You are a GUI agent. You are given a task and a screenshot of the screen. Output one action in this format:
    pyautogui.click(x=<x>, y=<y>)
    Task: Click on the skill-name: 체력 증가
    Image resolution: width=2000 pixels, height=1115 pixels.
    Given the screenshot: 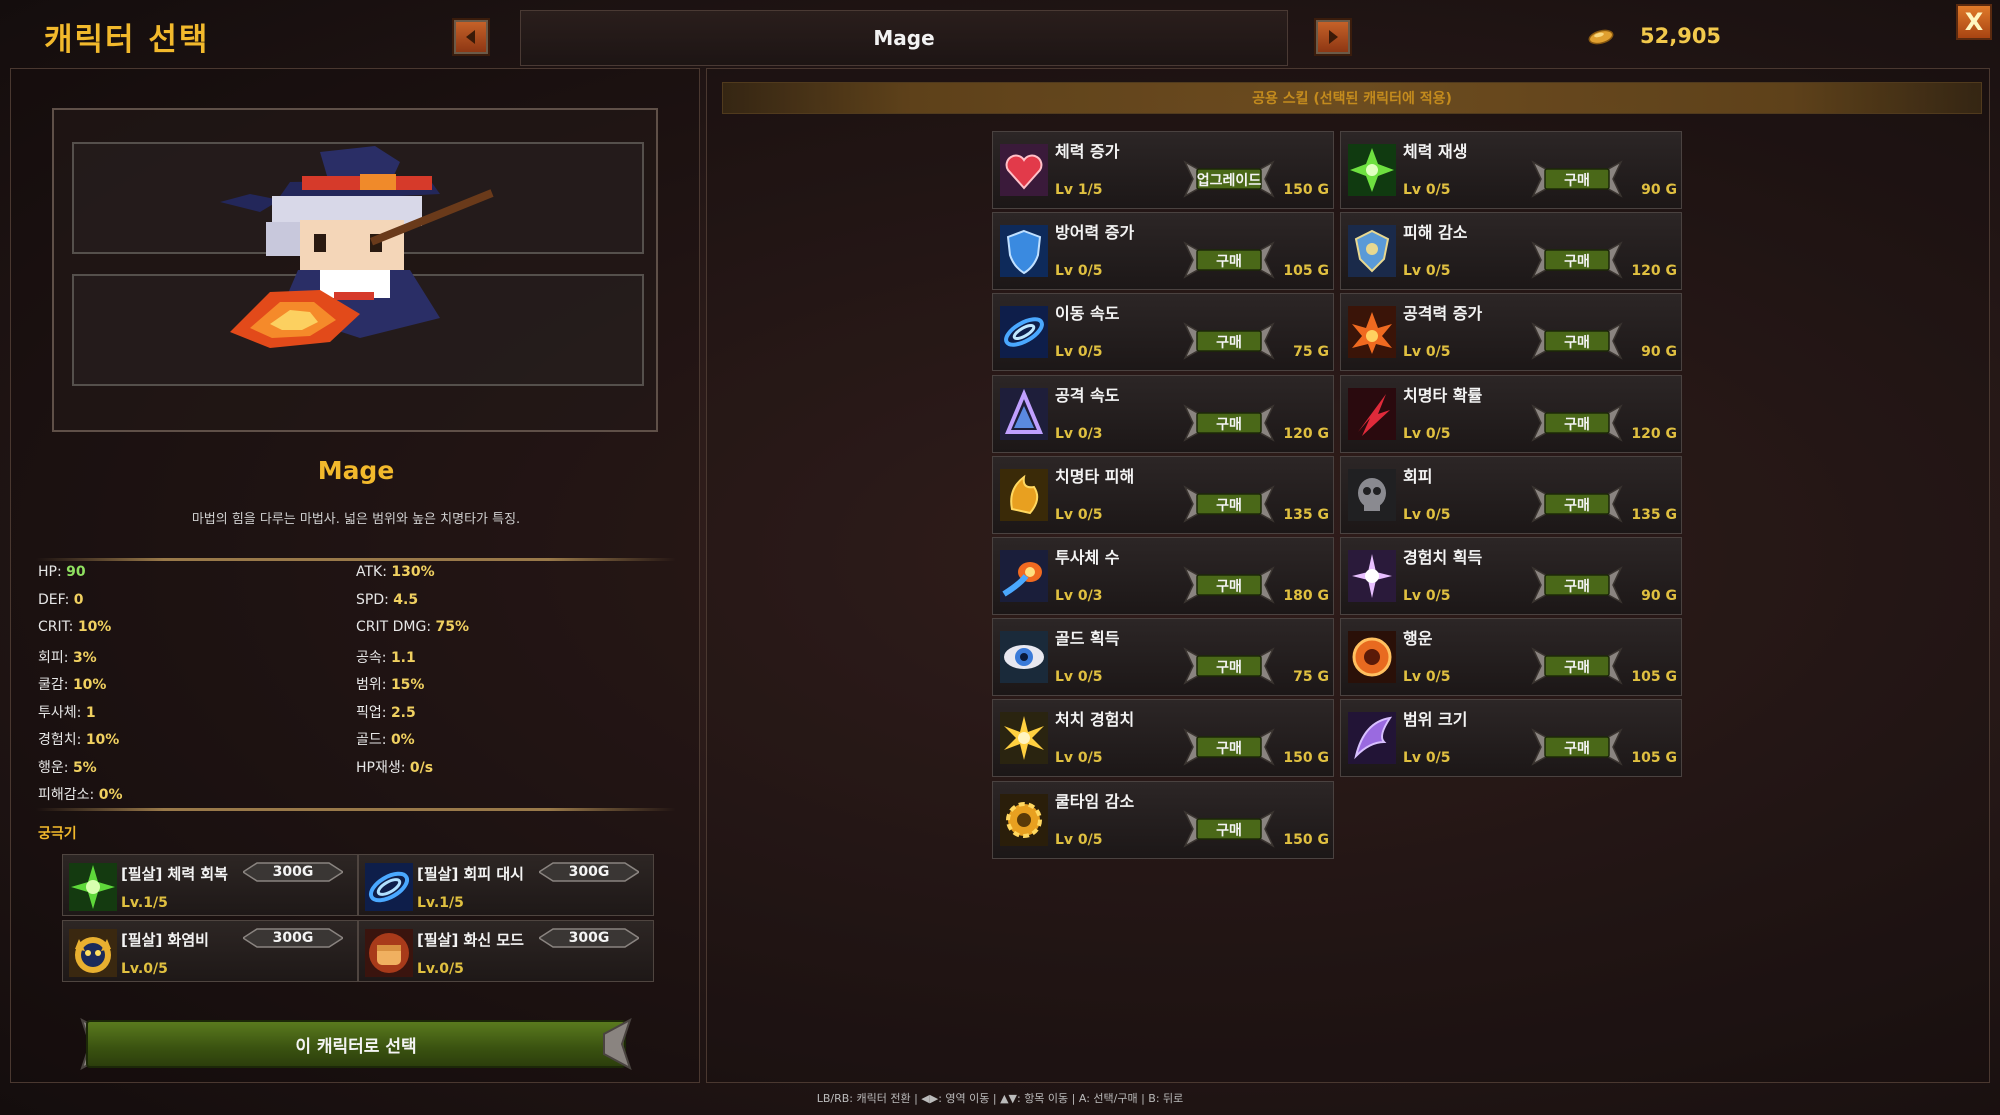 What is the action you would take?
    pyautogui.click(x=1087, y=151)
    